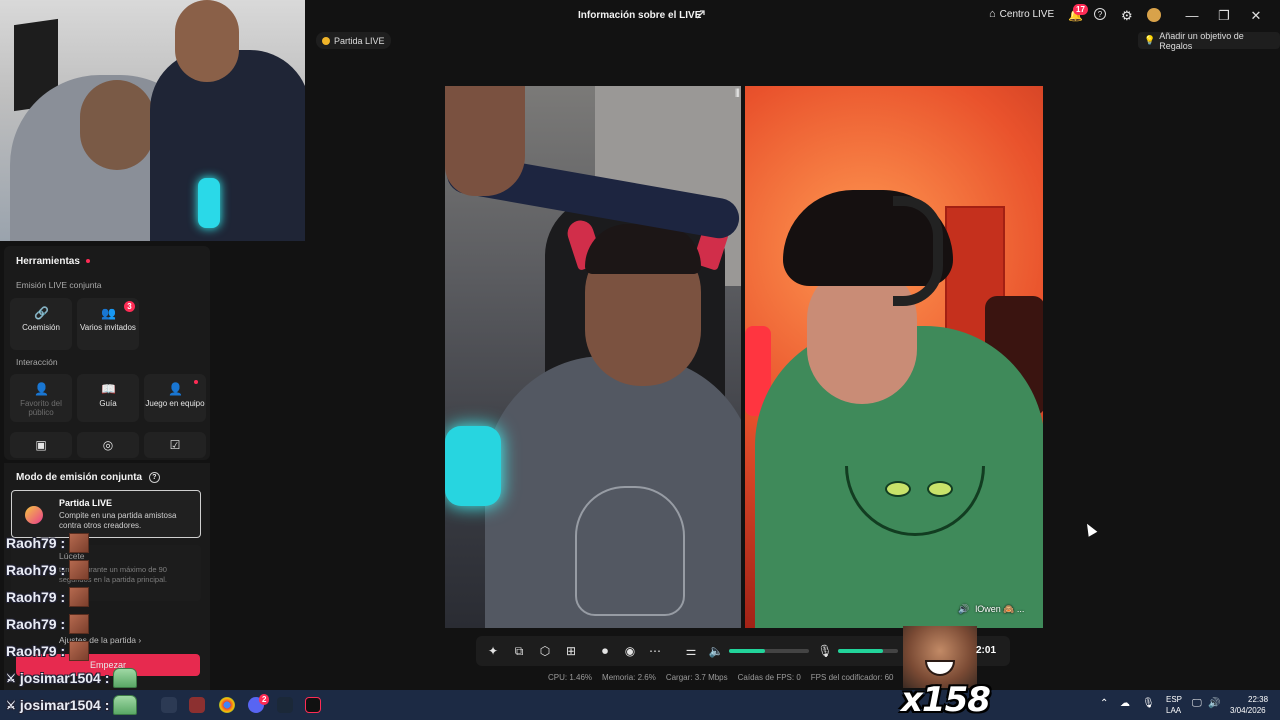 The height and width of the screenshot is (720, 1280). What do you see at coordinates (716, 651) in the screenshot?
I see `volume-icon: 🔈` at bounding box center [716, 651].